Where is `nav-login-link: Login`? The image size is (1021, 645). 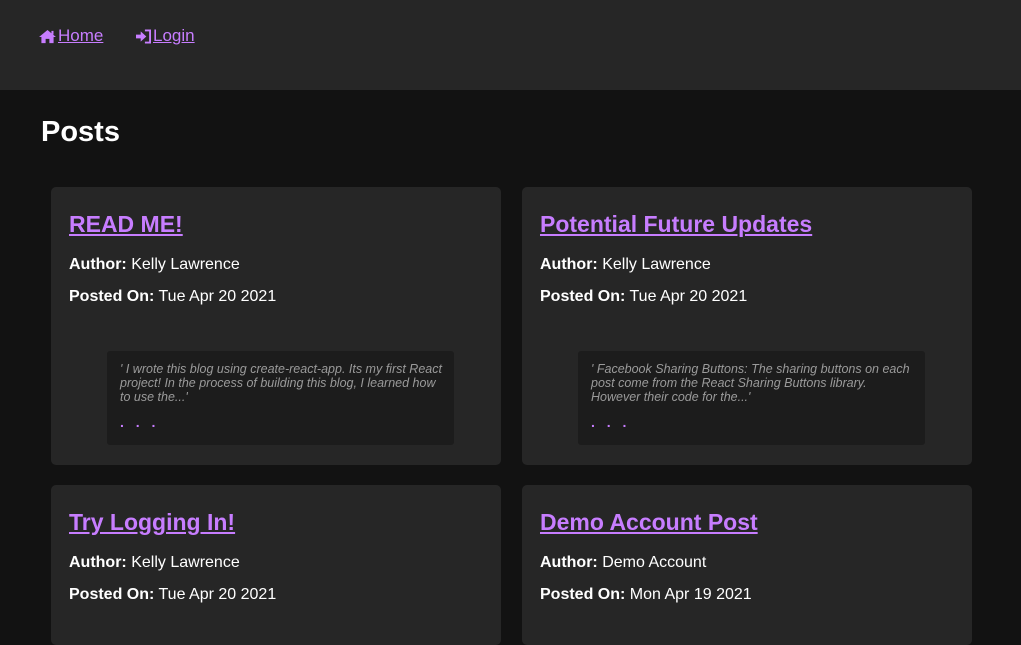
nav-login-link: Login is located at coordinates (165, 36).